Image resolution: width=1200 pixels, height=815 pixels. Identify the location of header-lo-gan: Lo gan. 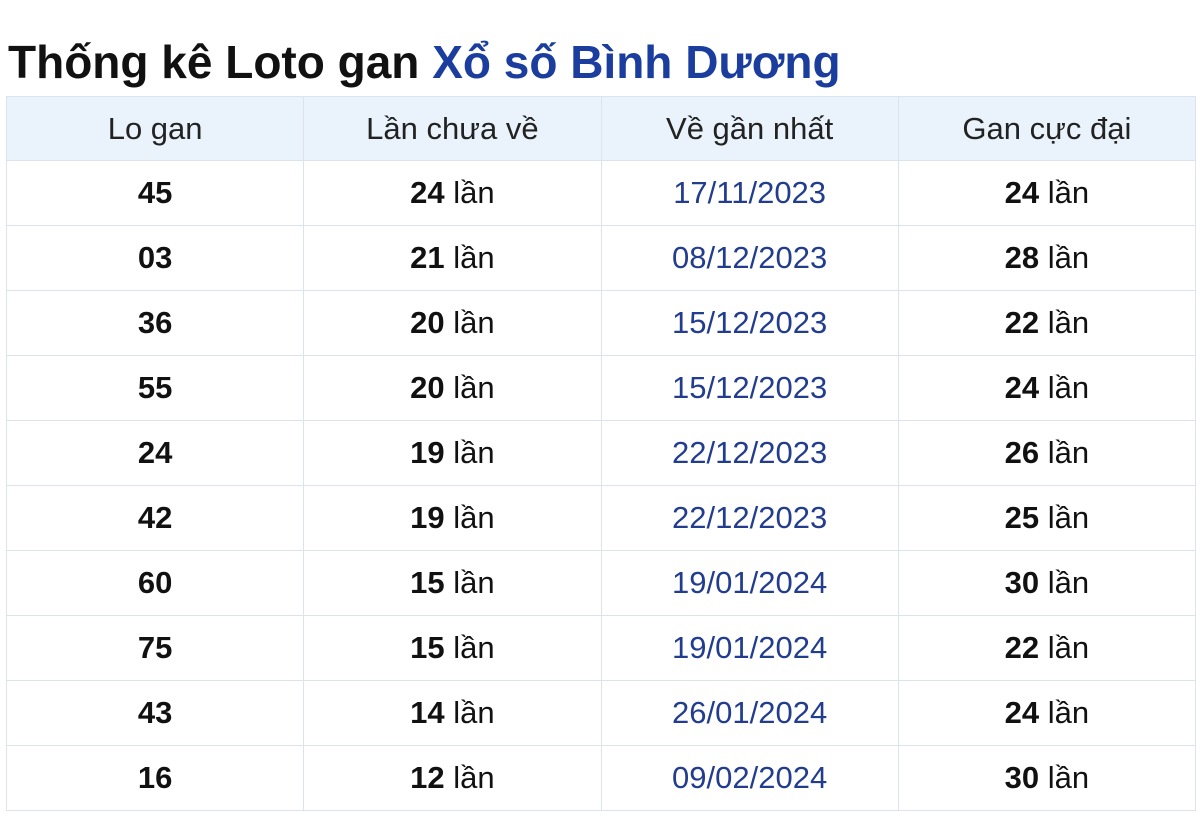
(155, 128).